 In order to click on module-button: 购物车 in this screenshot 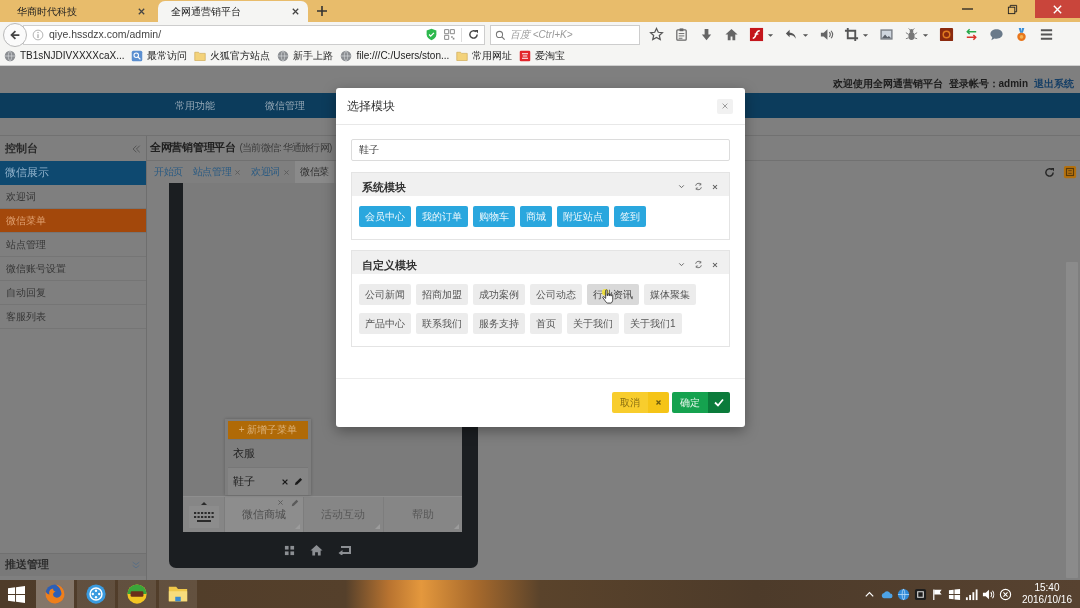, I will do `click(494, 216)`.